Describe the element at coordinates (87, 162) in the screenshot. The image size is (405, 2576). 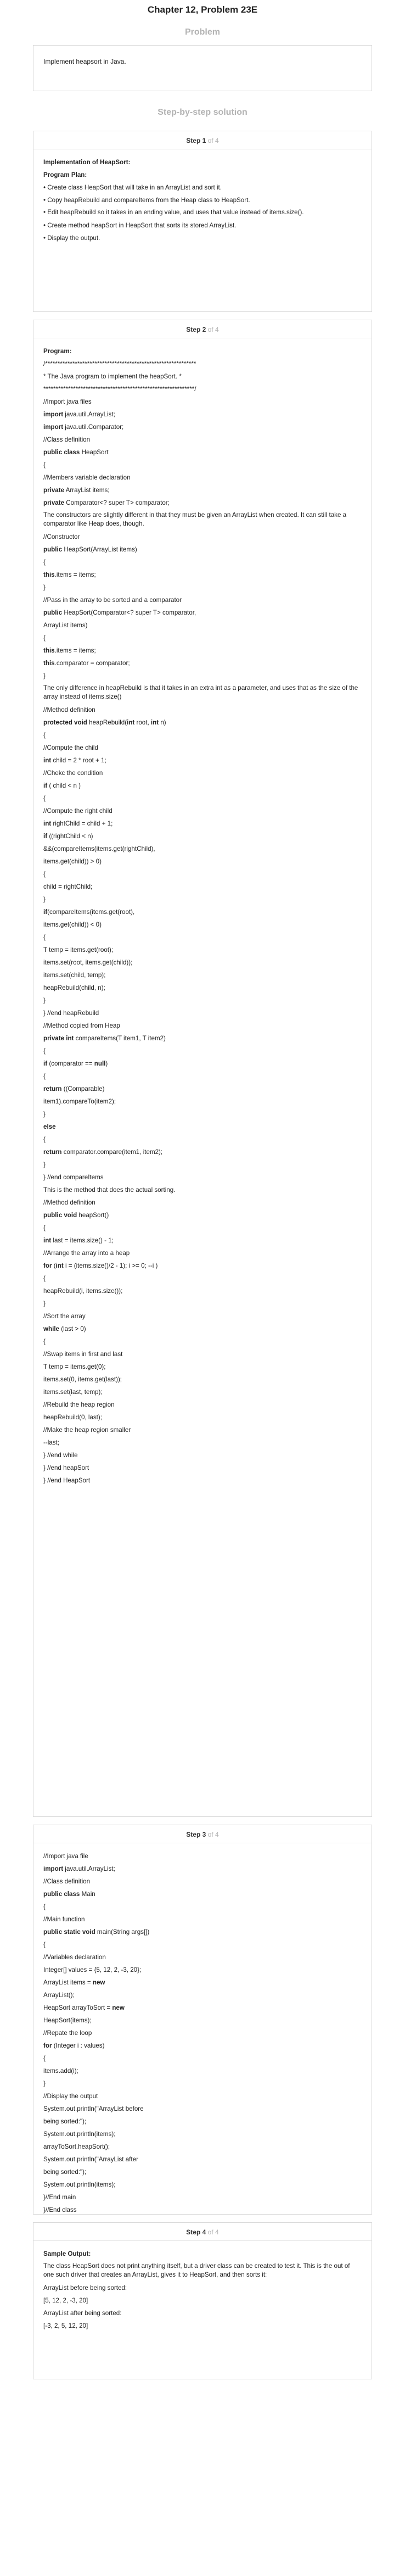
I see `step-1-heading: Implementation of HeapSort:` at that location.